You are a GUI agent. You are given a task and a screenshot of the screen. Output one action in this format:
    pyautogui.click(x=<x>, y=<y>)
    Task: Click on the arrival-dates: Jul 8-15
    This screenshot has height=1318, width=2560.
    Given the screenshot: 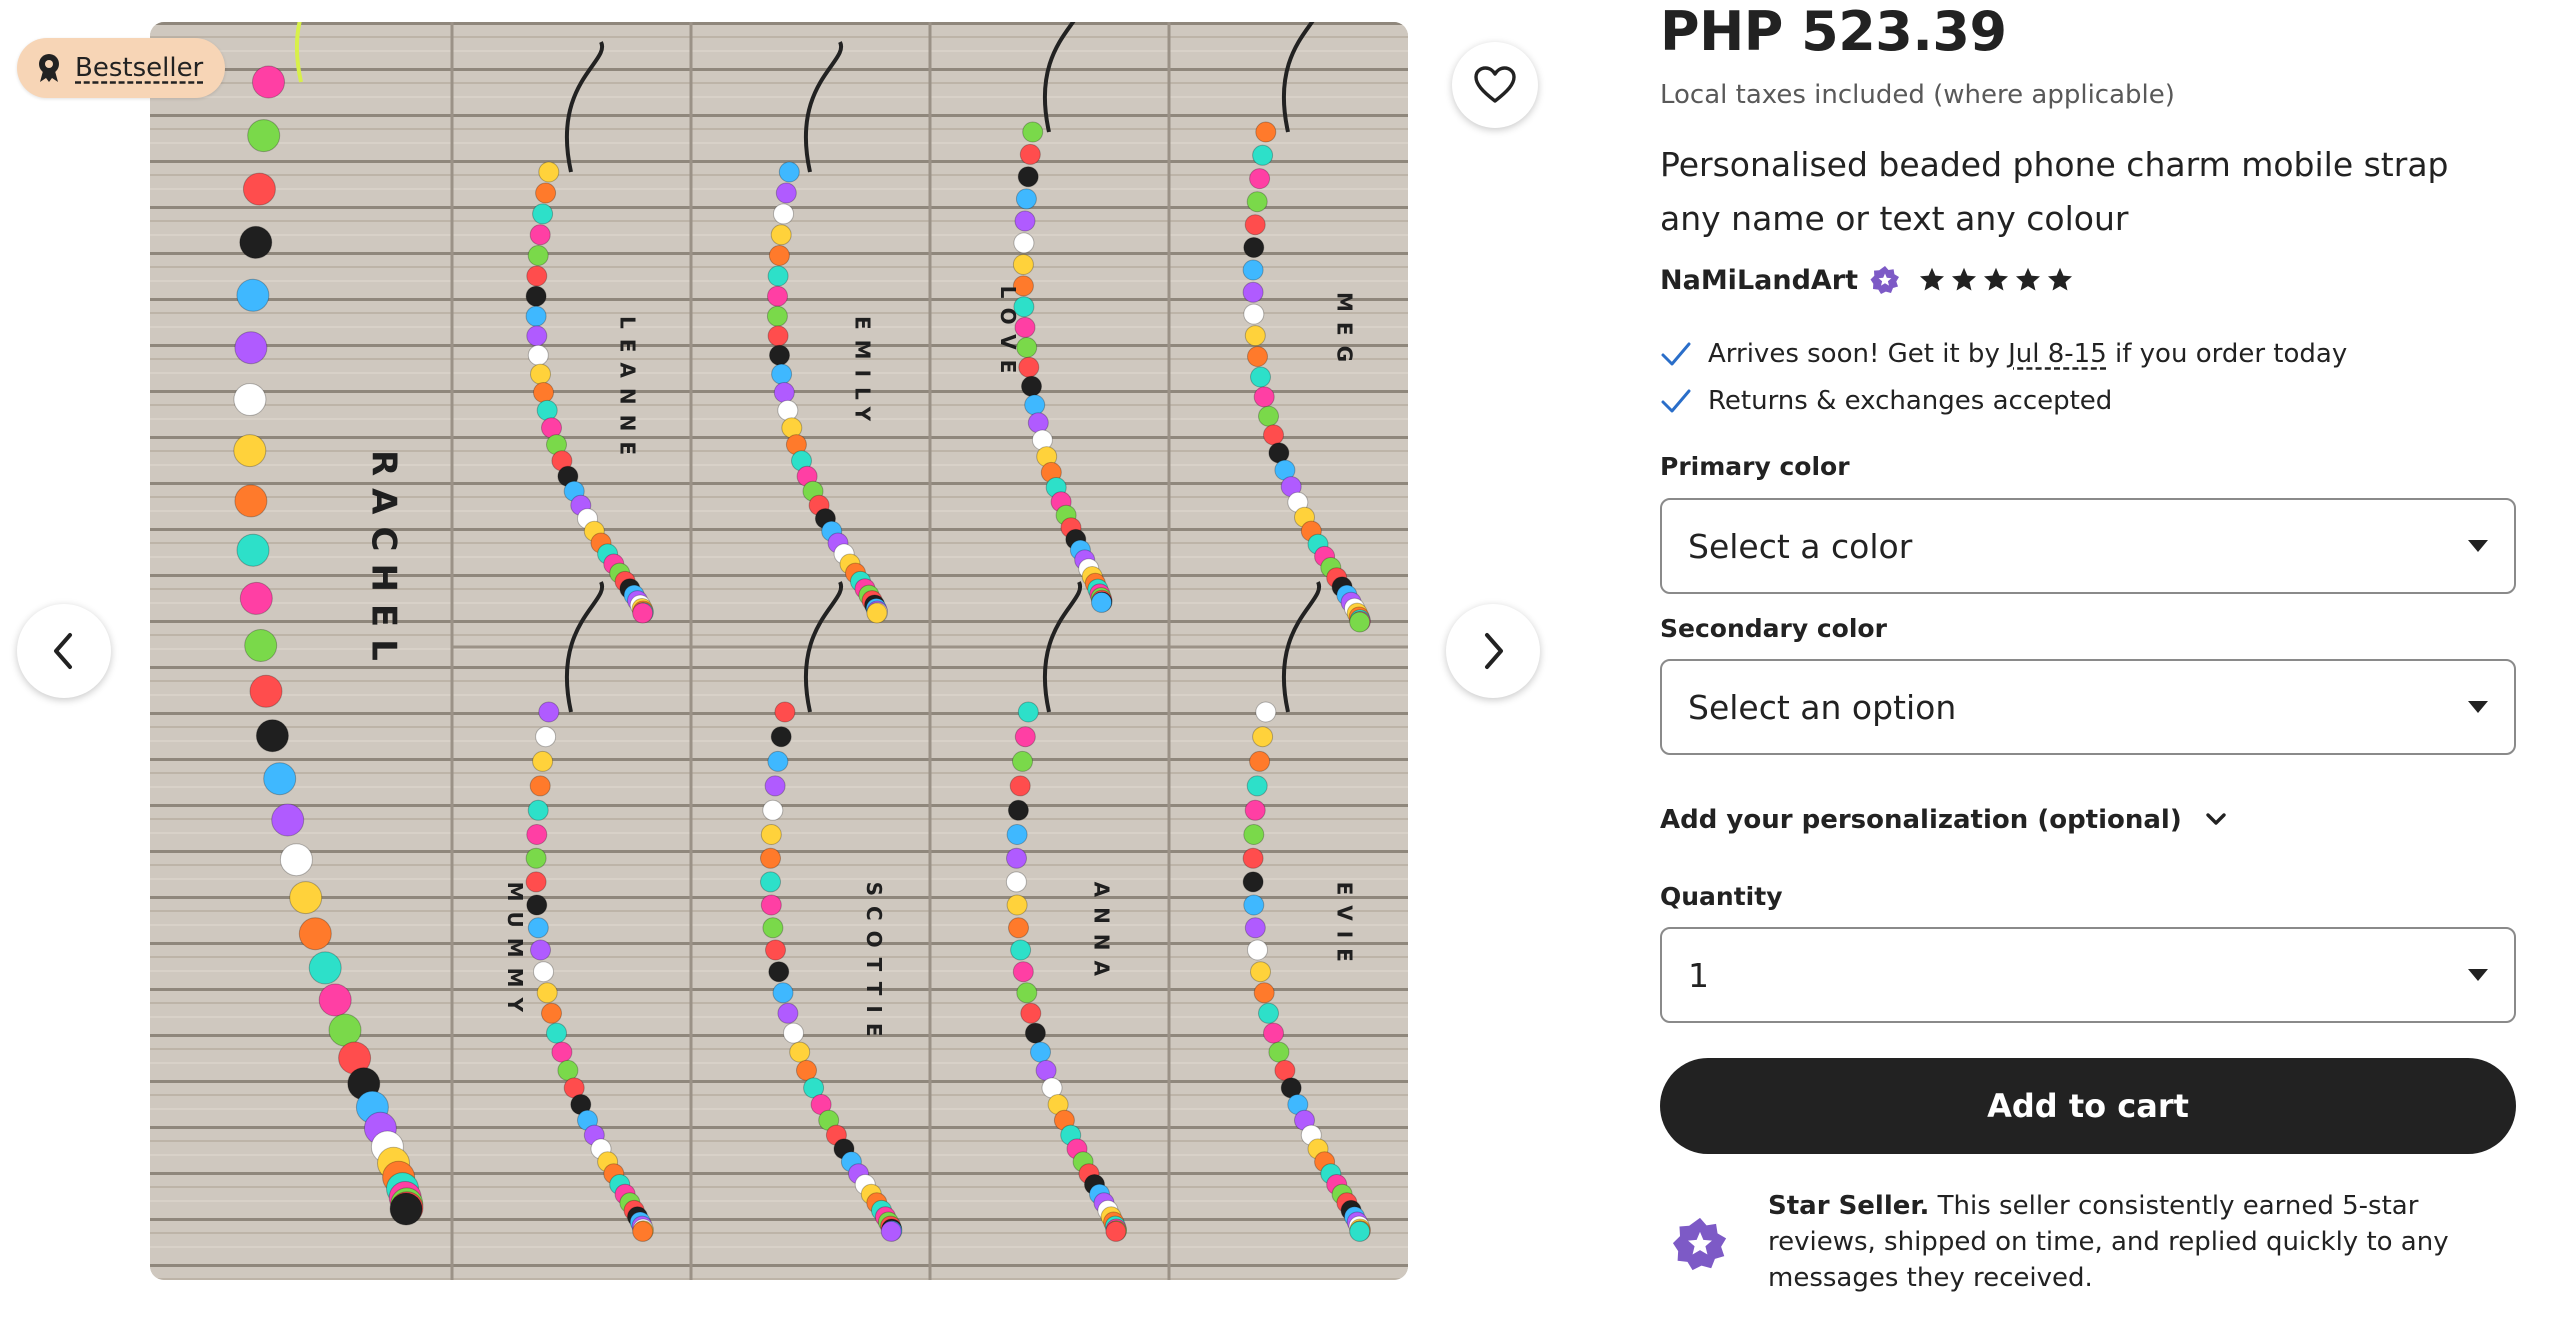 What is the action you would take?
    pyautogui.click(x=2057, y=354)
    